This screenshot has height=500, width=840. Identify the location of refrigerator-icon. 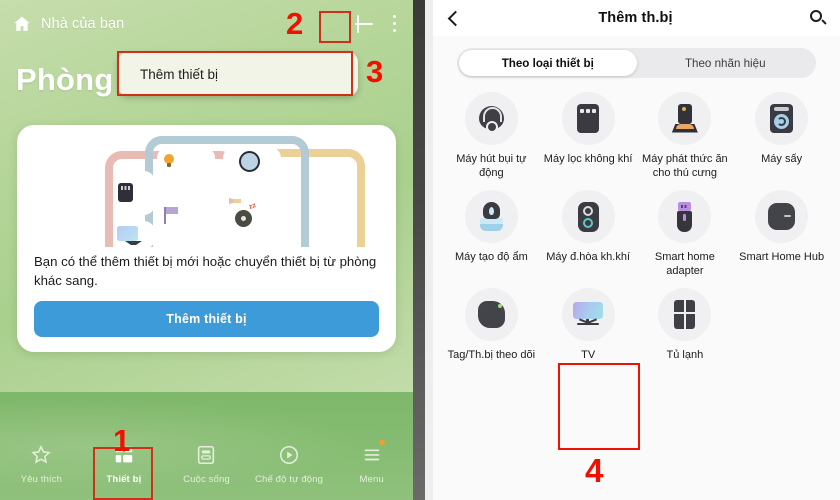
(685, 314).